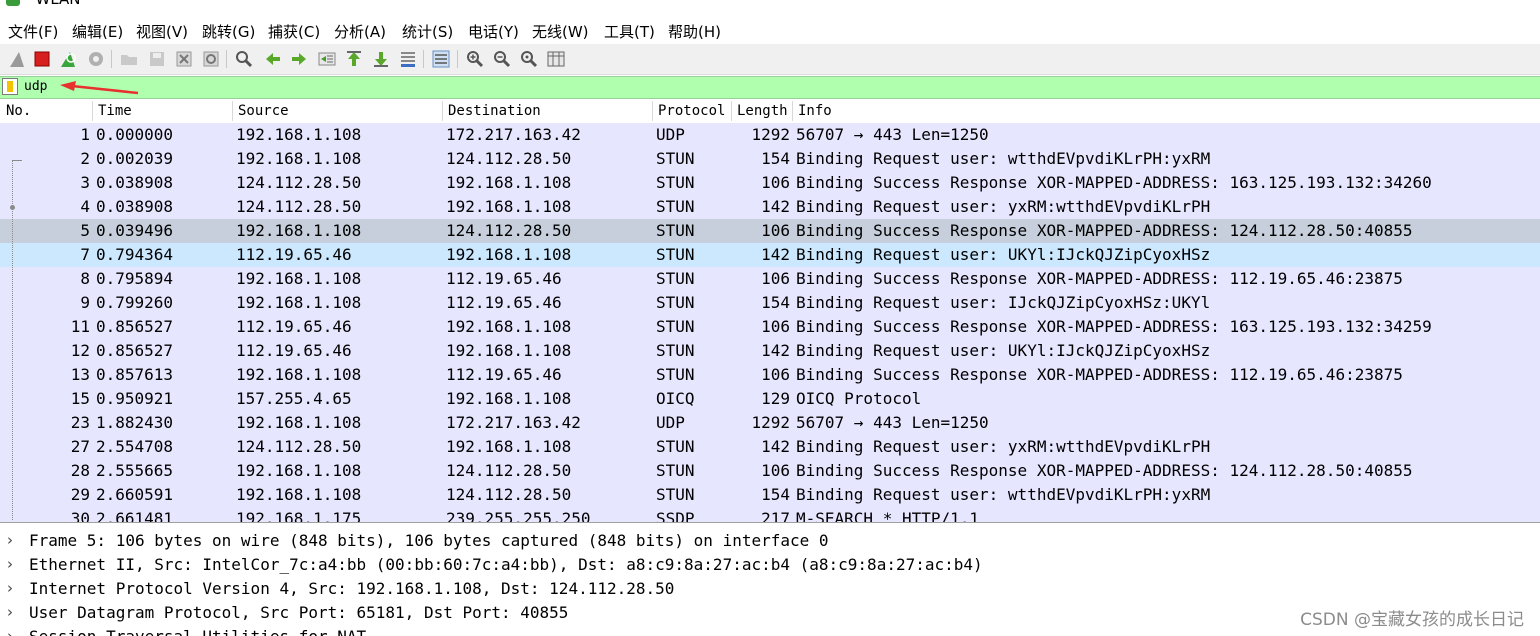 Image resolution: width=1540 pixels, height=636 pixels. I want to click on zoom-in-icon, so click(475, 59).